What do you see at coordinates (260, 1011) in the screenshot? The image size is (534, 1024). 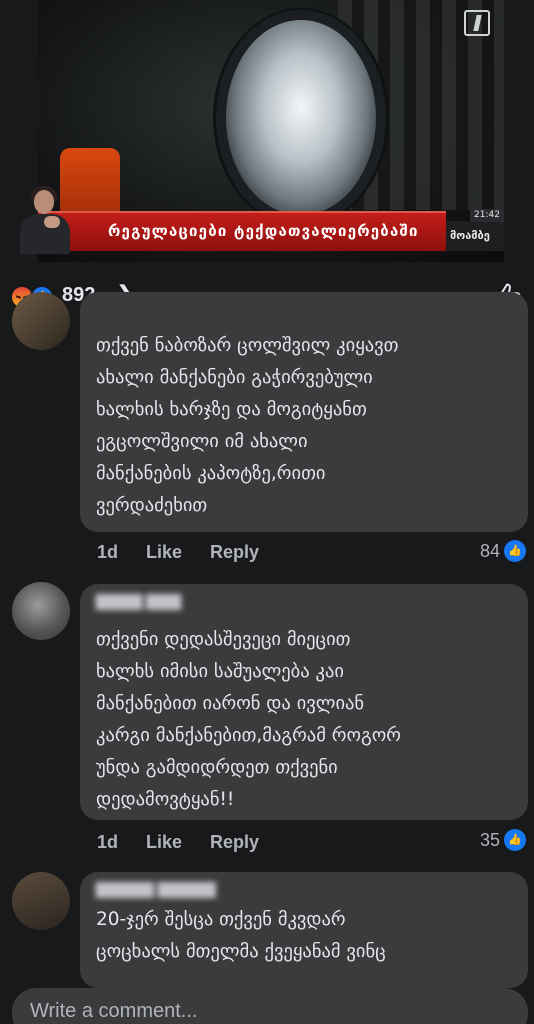 I see `comment-input` at bounding box center [260, 1011].